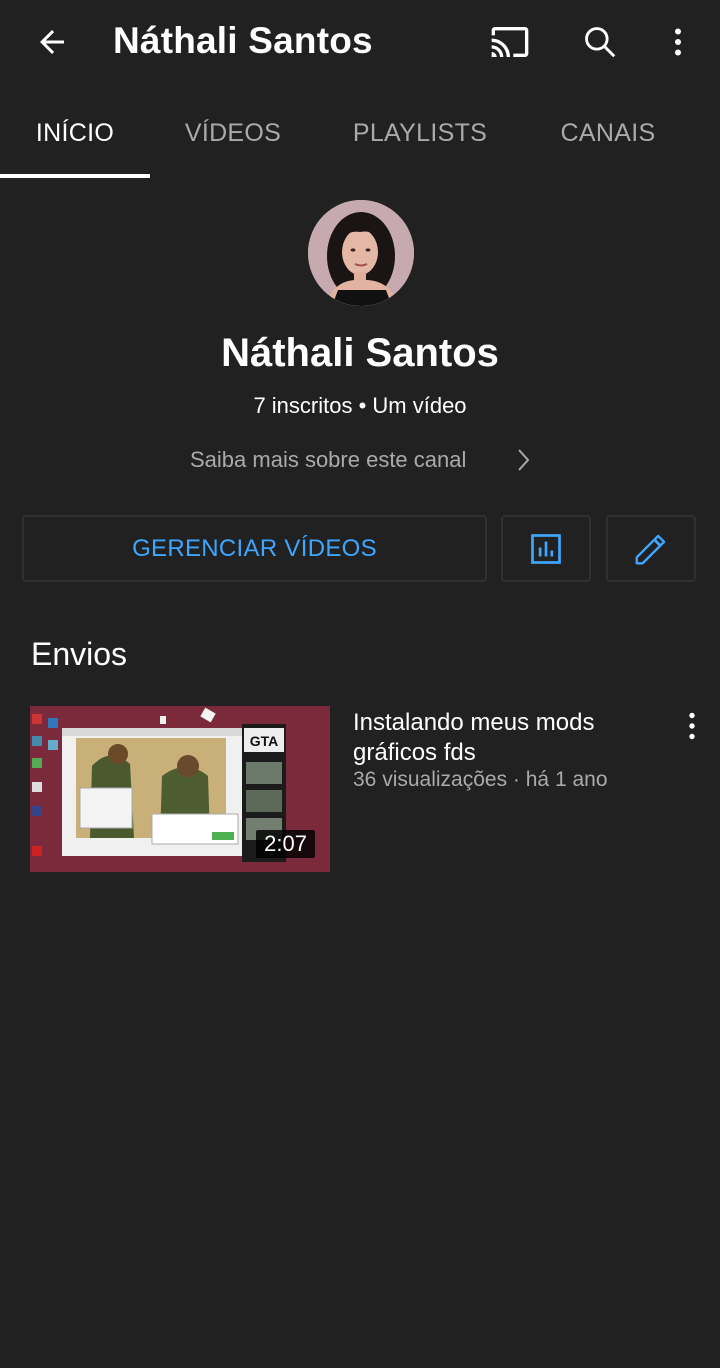 This screenshot has height=1368, width=720. What do you see at coordinates (233, 133) in the screenshot?
I see `tab-videos: VÍDEOS` at bounding box center [233, 133].